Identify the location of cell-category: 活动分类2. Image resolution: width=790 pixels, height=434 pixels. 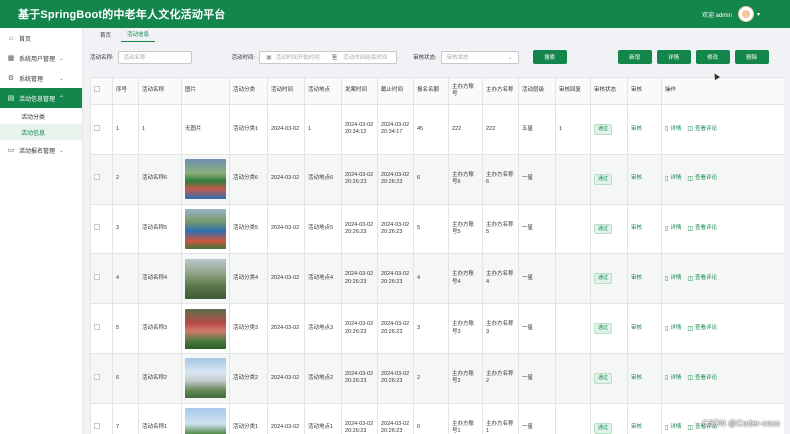
(248, 378).